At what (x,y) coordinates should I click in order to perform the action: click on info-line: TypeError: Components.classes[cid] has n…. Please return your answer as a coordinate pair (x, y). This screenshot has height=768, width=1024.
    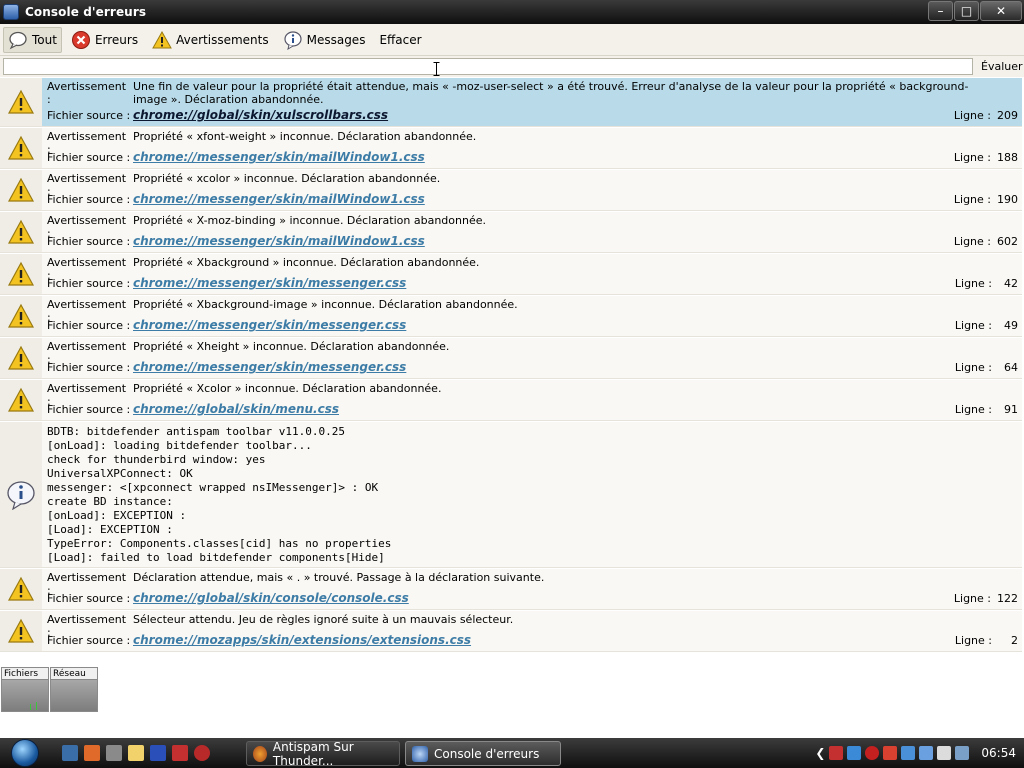
    Looking at the image, I should click on (219, 543).